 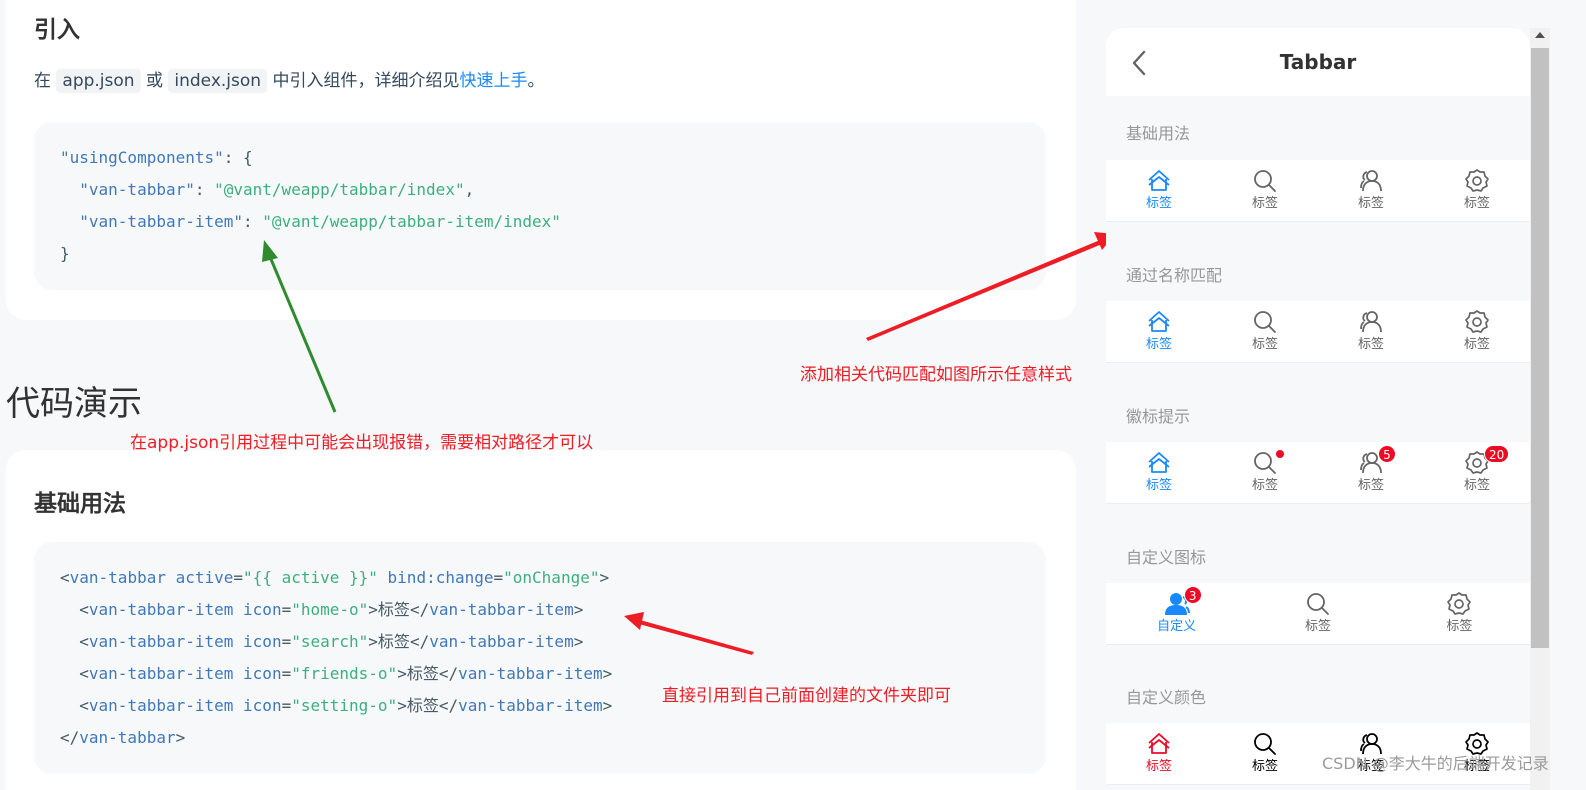 I want to click on tabbar-basic: 标签 标签 标签 标签, so click(x=1318, y=191).